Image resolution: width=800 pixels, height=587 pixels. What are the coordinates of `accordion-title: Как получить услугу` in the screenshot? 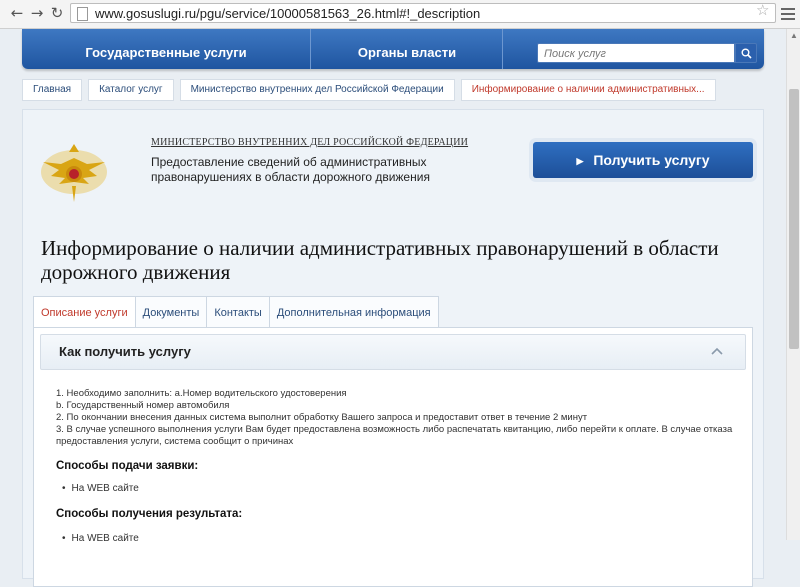 It's located at (125, 351).